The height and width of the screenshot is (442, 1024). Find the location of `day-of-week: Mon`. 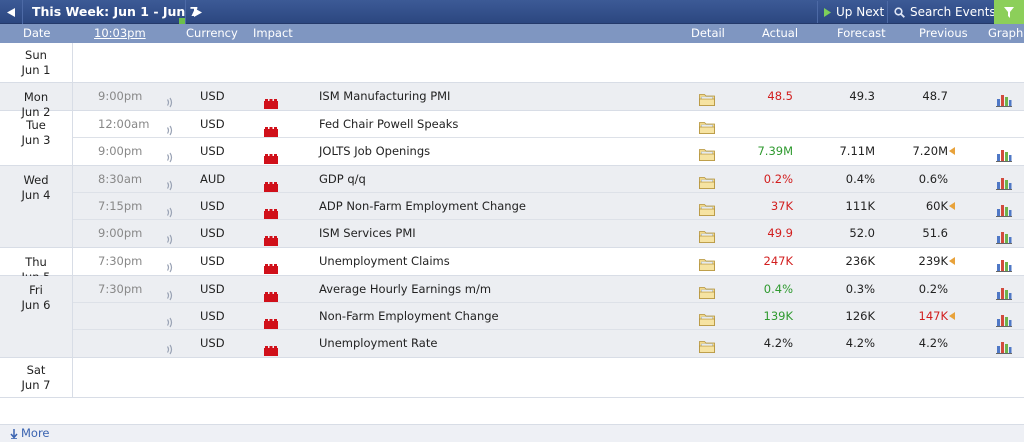

day-of-week: Mon is located at coordinates (36, 97).